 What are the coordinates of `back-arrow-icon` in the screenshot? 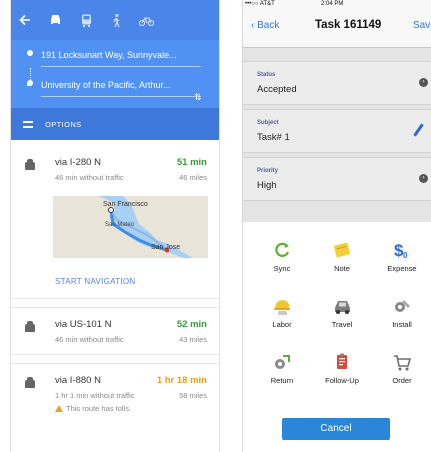 It's located at (25, 20).